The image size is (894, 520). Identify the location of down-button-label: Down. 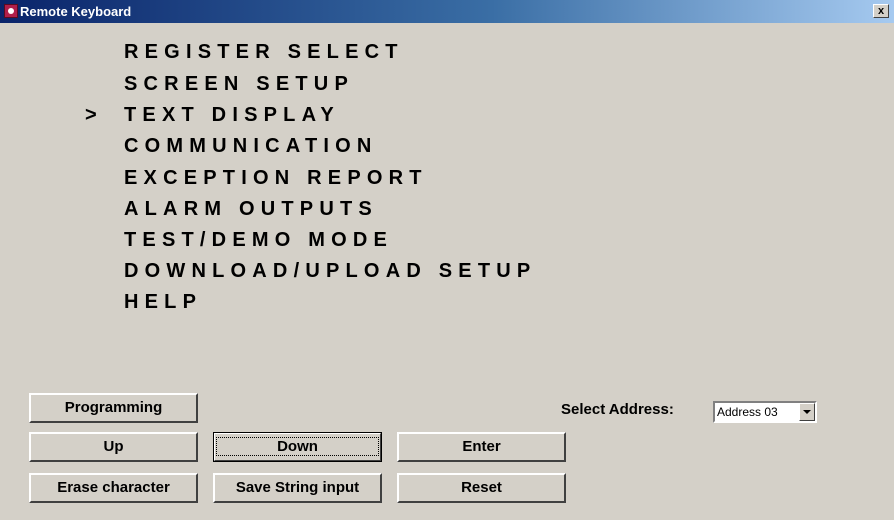
(297, 446).